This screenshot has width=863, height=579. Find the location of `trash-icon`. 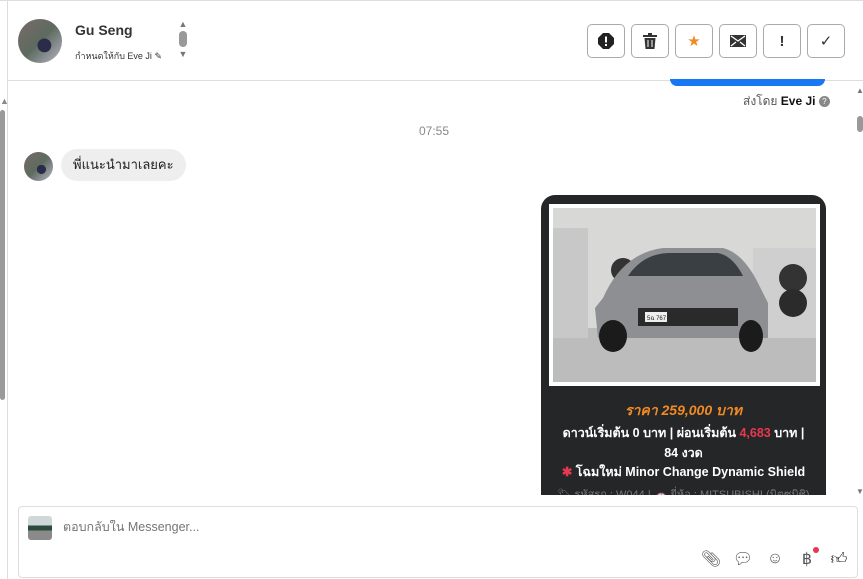

trash-icon is located at coordinates (650, 41).